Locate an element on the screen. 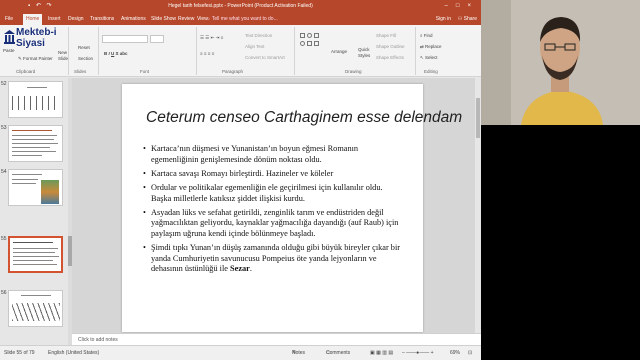  drawing-group-label: Drawing is located at coordinates (353, 71).